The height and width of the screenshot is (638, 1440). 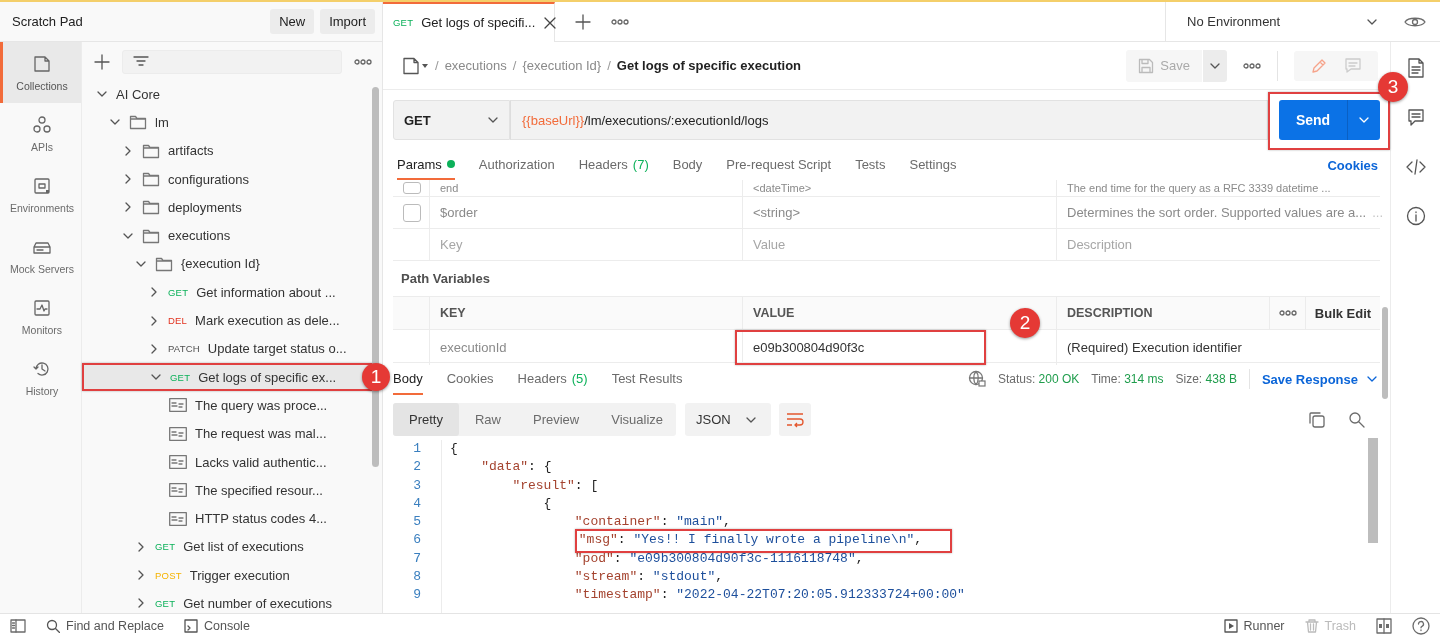 What do you see at coordinates (228, 150) in the screenshot?
I see `tree-item: artifacts` at bounding box center [228, 150].